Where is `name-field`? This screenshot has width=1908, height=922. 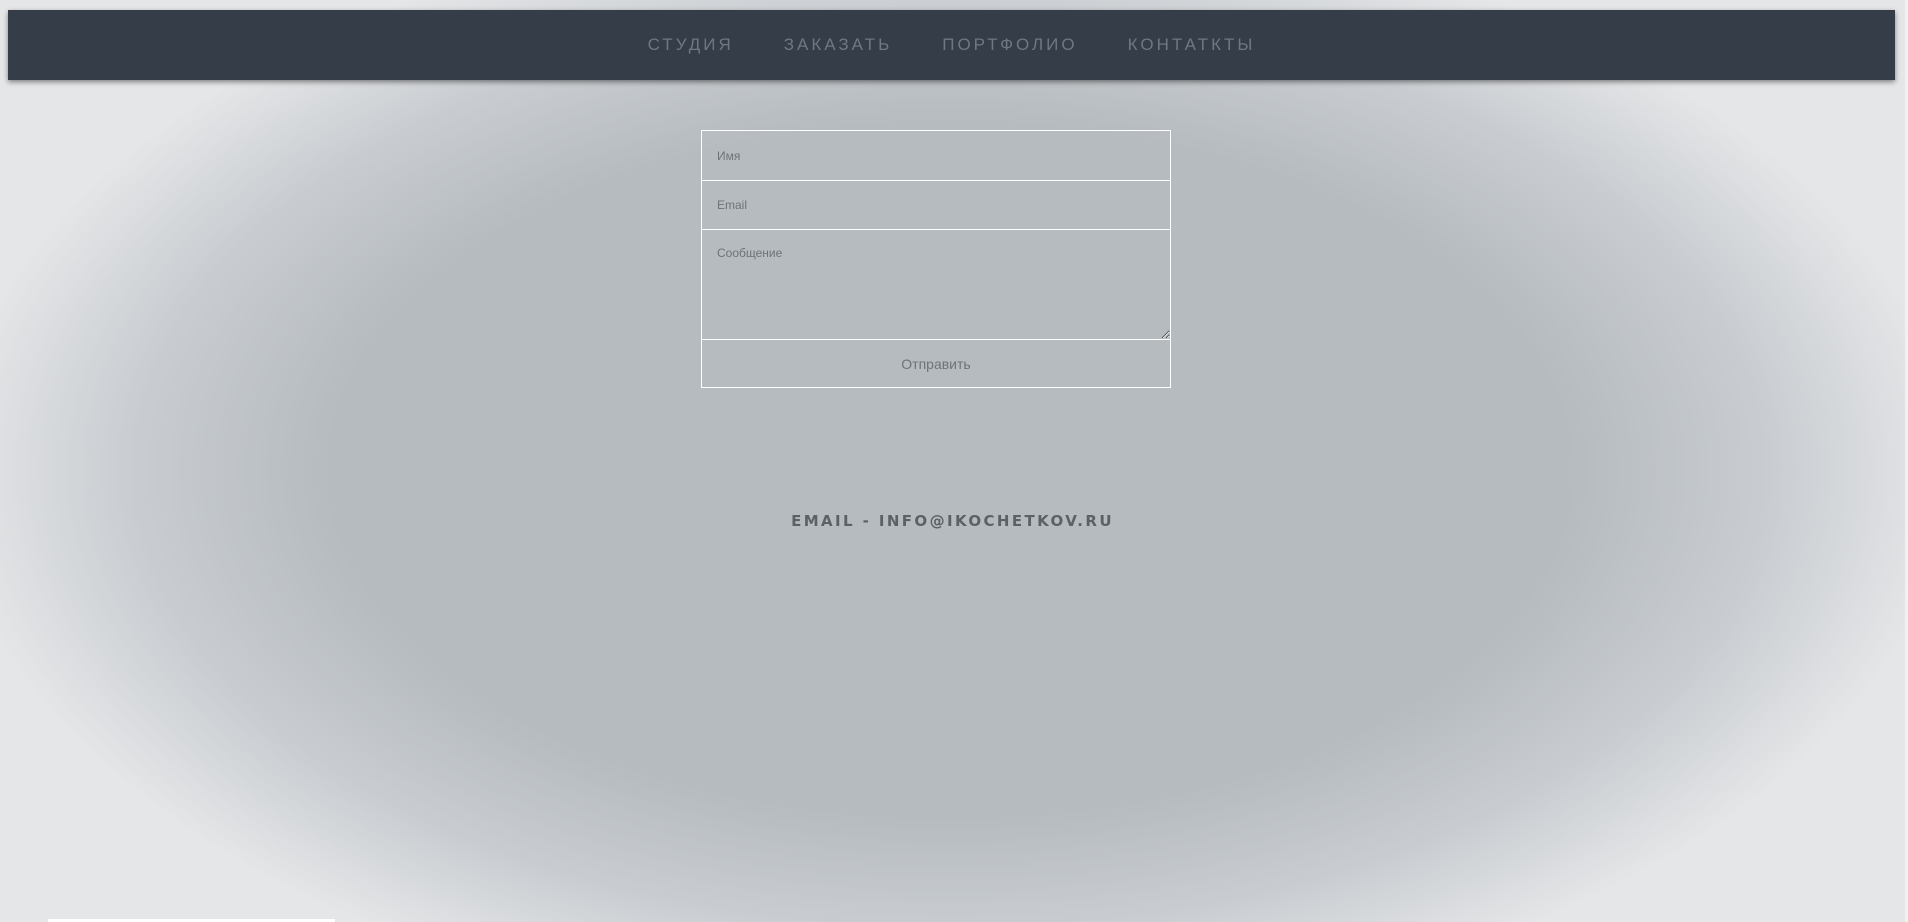
name-field is located at coordinates (936, 155).